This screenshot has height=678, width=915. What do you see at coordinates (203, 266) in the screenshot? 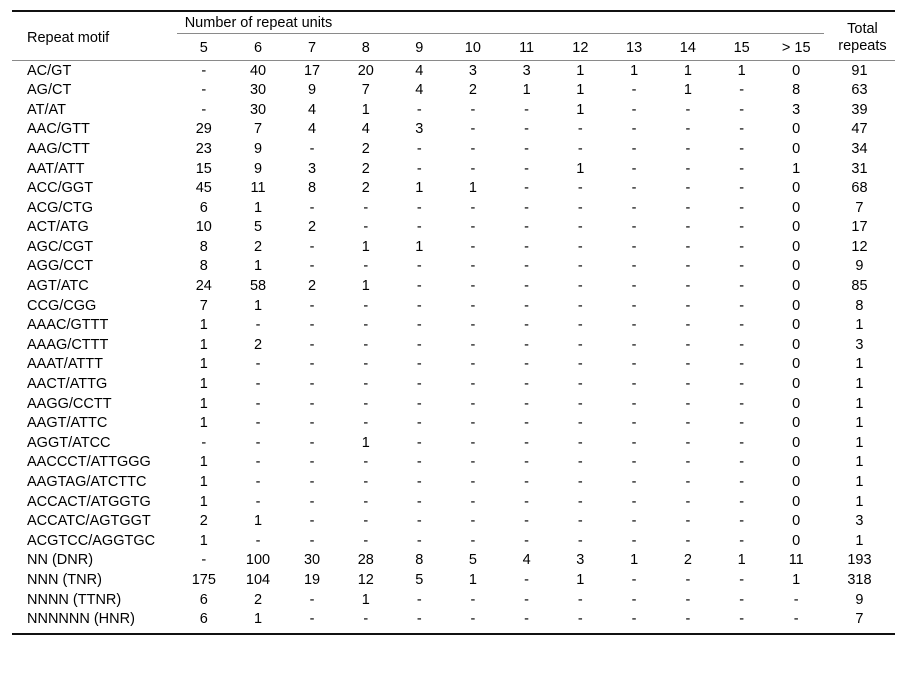
I see `cell-count: 8` at bounding box center [203, 266].